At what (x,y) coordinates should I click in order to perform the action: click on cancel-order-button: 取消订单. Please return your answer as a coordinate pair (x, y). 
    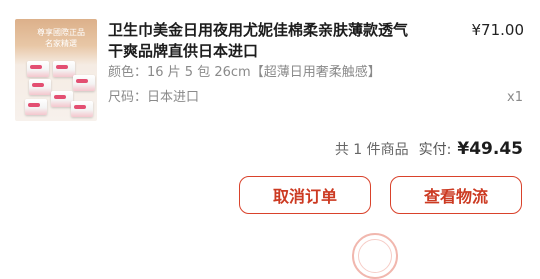
    Looking at the image, I should click on (305, 195).